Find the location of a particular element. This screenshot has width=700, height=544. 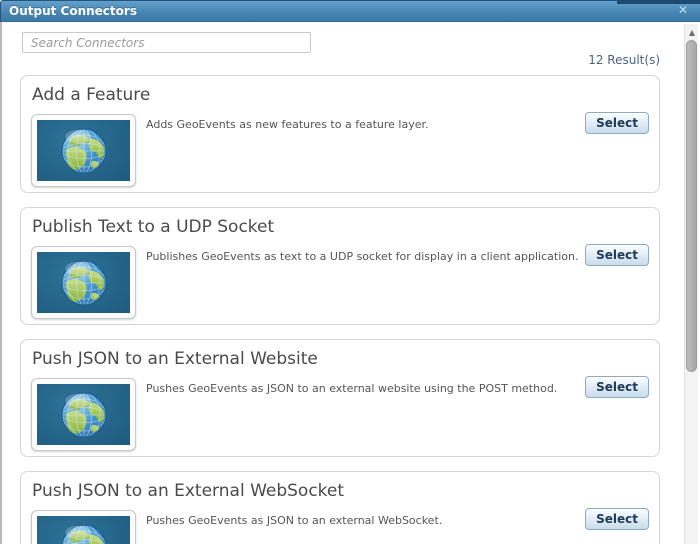

connector-title: Push JSON to an External WebSocket is located at coordinates (188, 491).